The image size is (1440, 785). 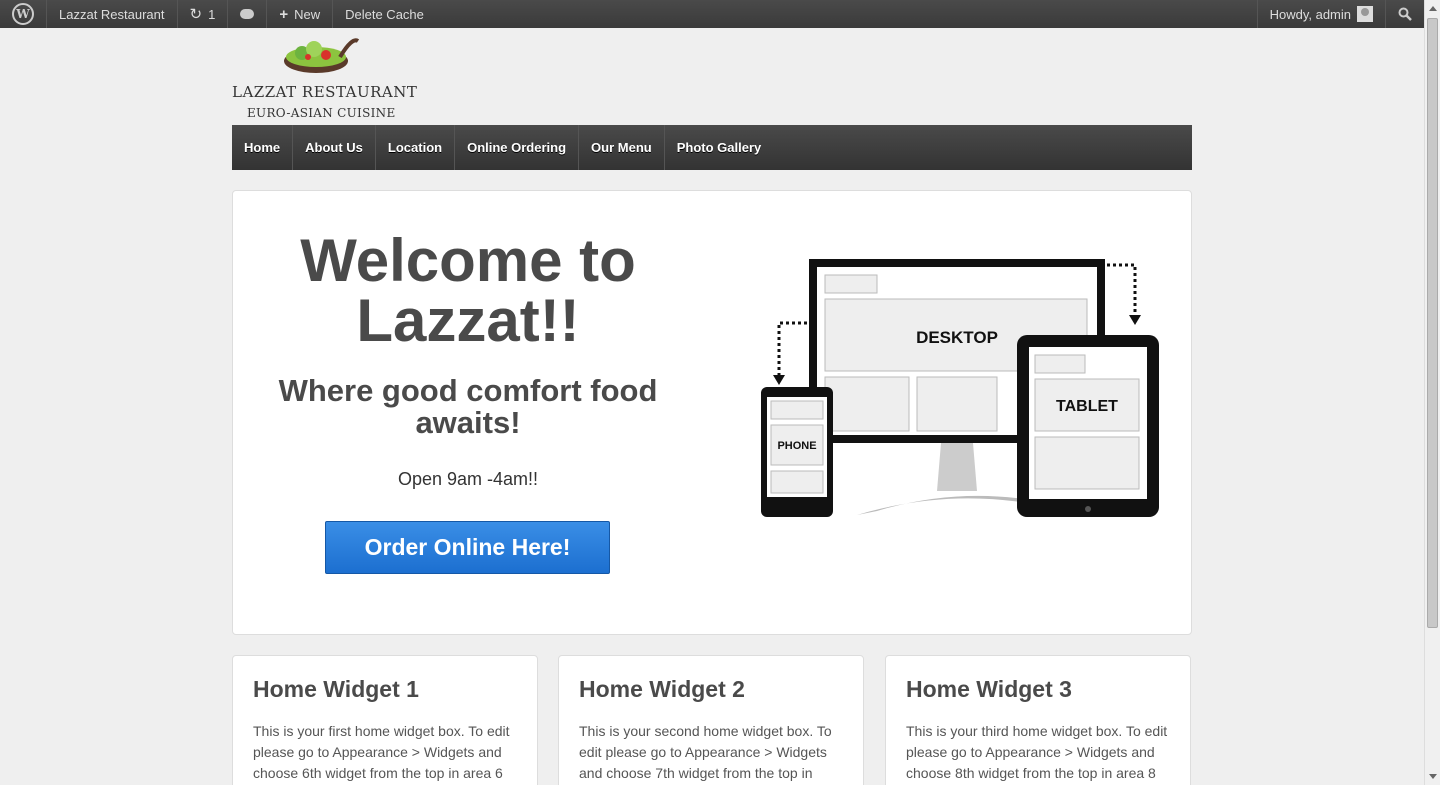 What do you see at coordinates (719, 147) in the screenshot?
I see `nav-item-photo-gallery: Photo Gallery` at bounding box center [719, 147].